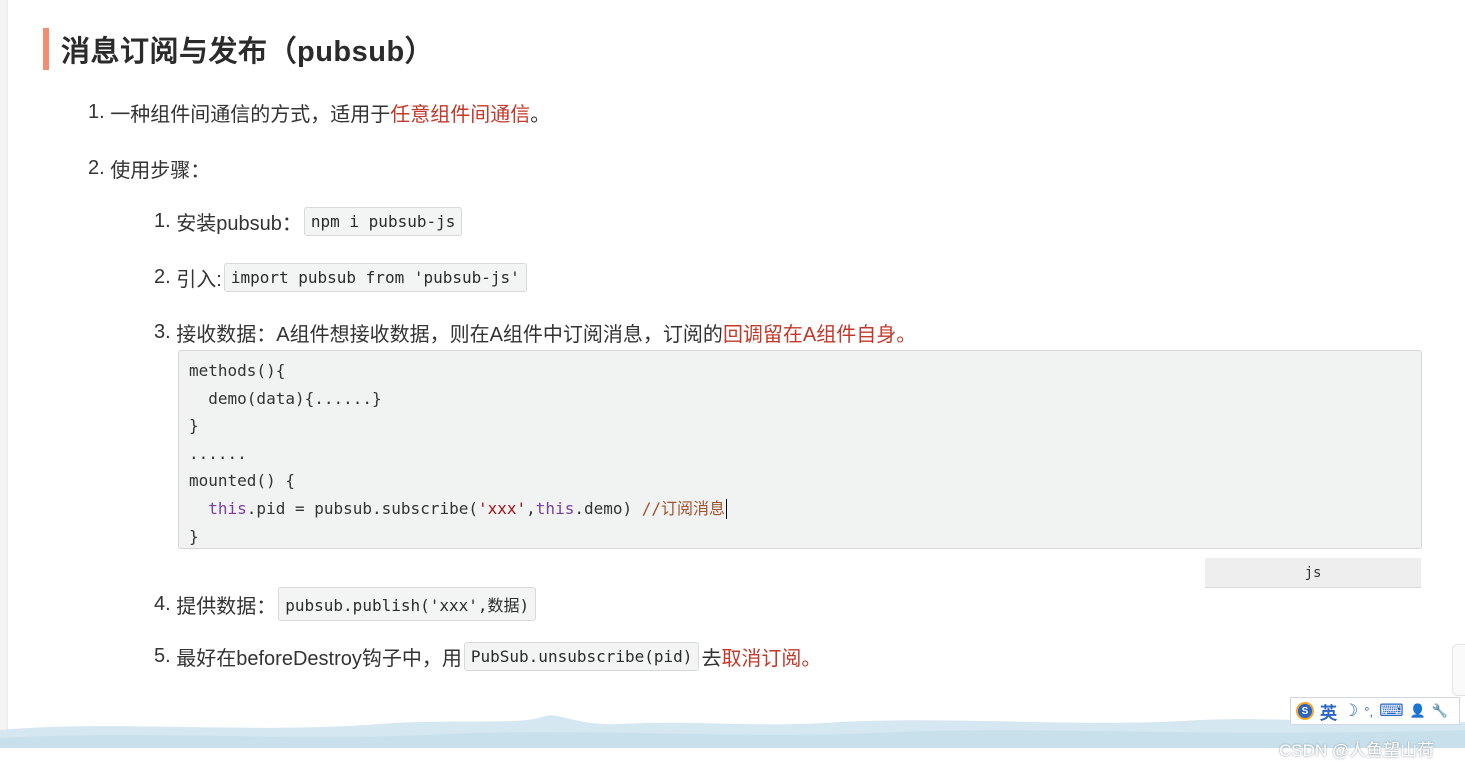 The width and height of the screenshot is (1465, 766). What do you see at coordinates (1328, 711) in the screenshot?
I see `ime-language-toggle: 英` at bounding box center [1328, 711].